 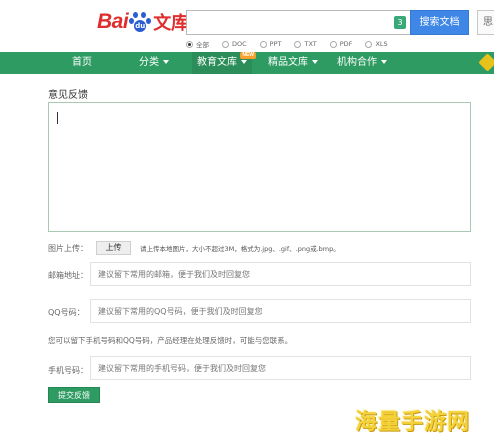 What do you see at coordinates (113, 248) in the screenshot?
I see `upload-button: 上传` at bounding box center [113, 248].